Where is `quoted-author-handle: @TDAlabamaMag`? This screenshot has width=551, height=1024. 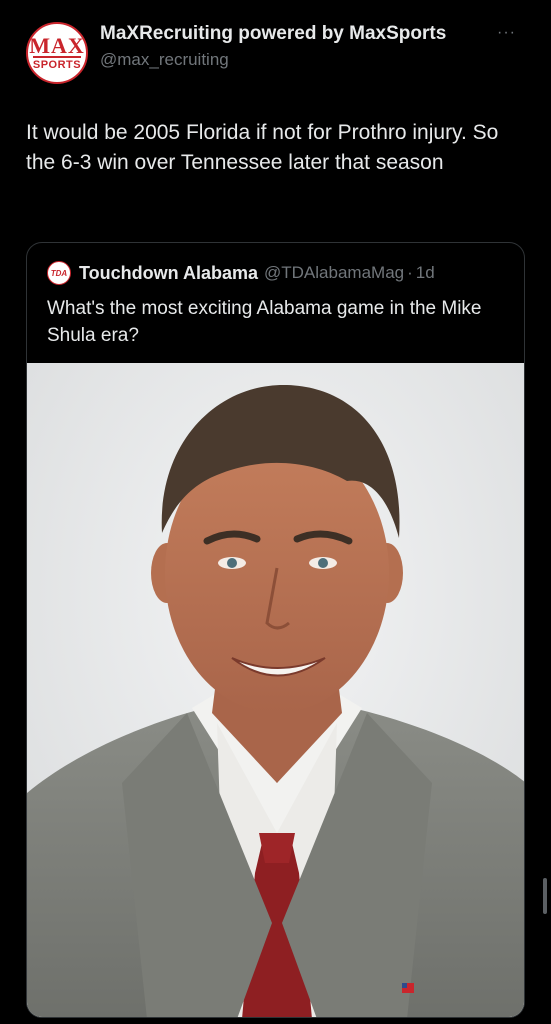
quoted-author-handle: @TDAlabamaMag is located at coordinates (334, 273).